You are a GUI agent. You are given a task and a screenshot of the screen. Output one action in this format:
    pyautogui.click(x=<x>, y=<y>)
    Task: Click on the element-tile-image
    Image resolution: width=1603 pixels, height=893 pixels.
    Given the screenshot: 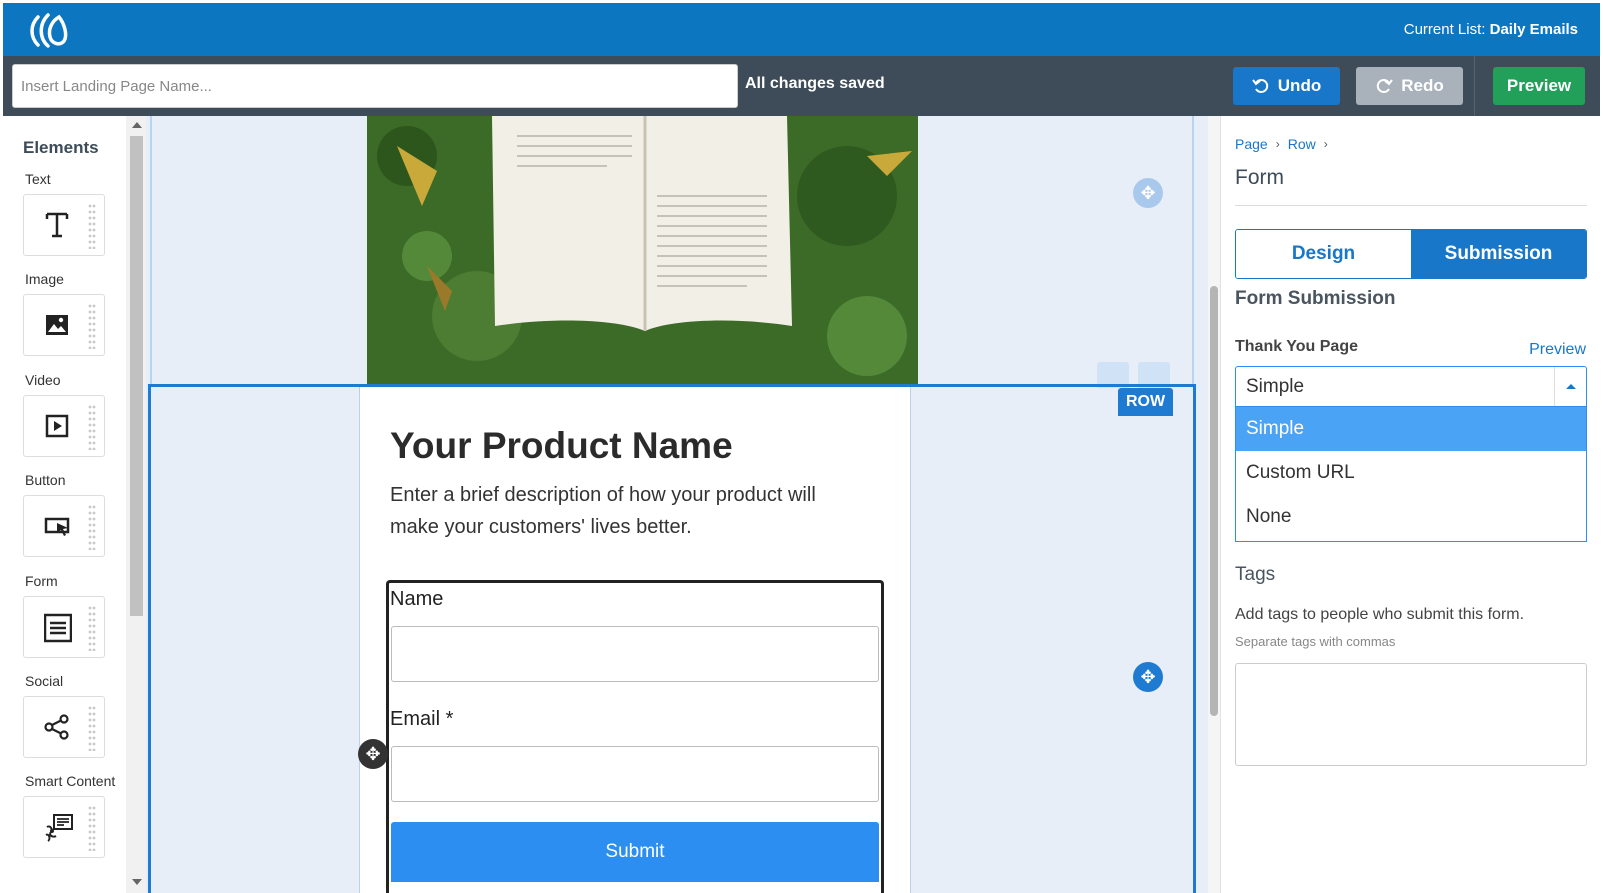 What is the action you would take?
    pyautogui.click(x=64, y=325)
    